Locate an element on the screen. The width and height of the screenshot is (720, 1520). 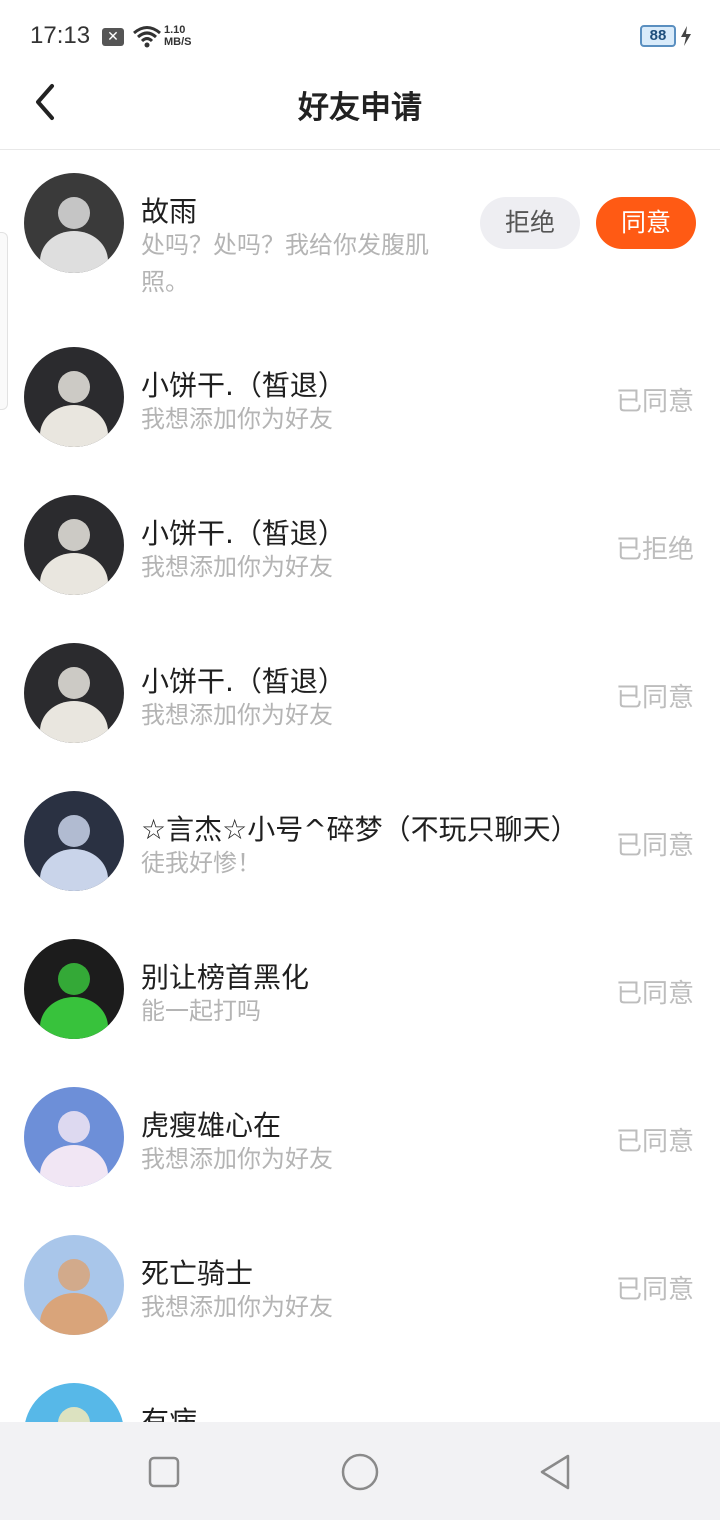
friend-request-row: 小饼干.（皙退） 我想添加你为好友 已拒绝 is located at coordinates (360, 546).